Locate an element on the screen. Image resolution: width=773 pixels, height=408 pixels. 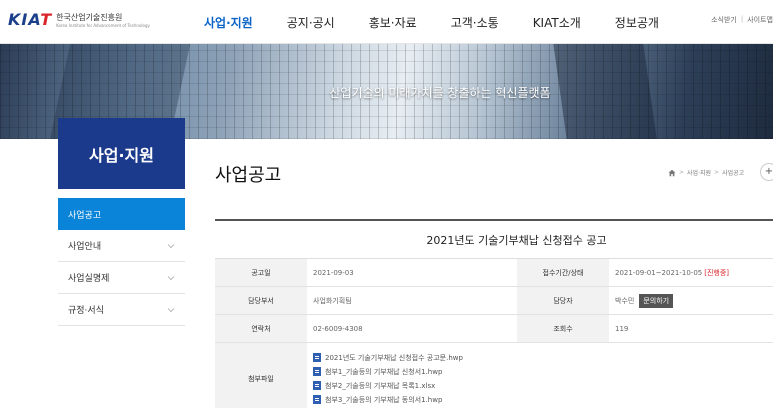
sidebar-item-announcements: 사업공고 is located at coordinates (121, 214).